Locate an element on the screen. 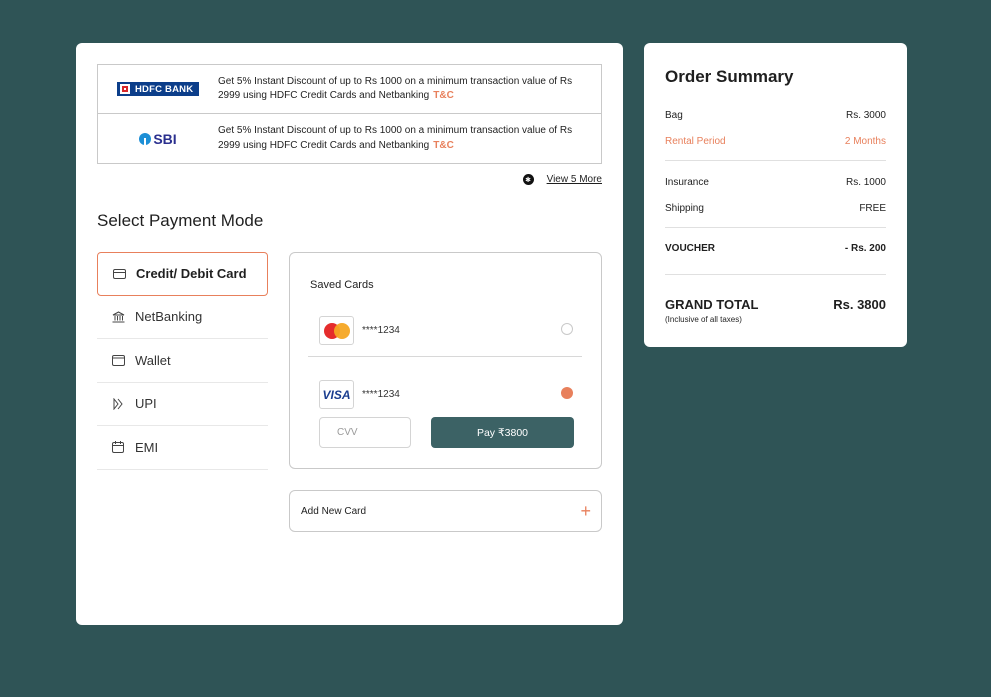  summary-label: Rental Period is located at coordinates (695, 141).